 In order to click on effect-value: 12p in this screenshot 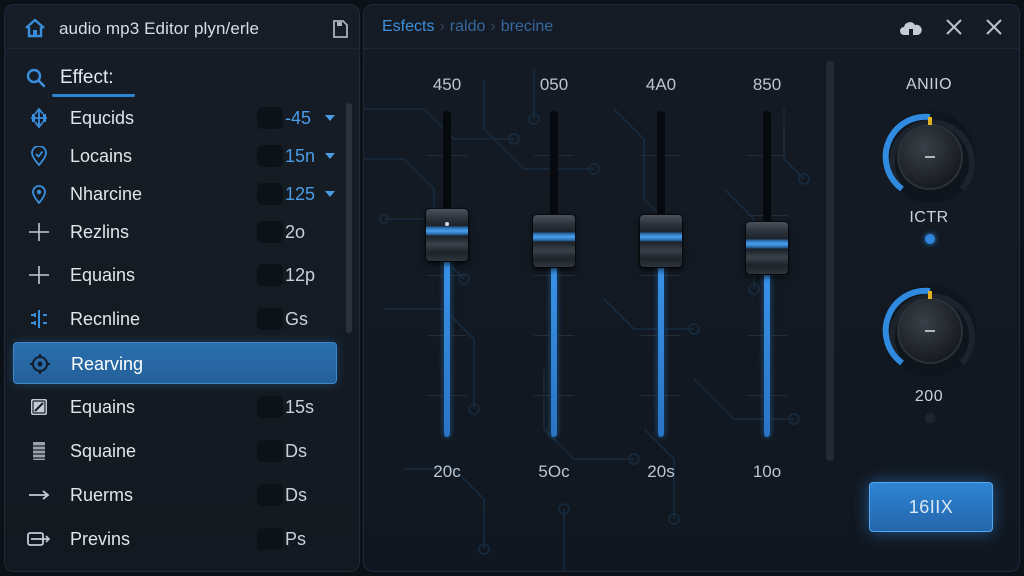, I will do `click(300, 275)`.